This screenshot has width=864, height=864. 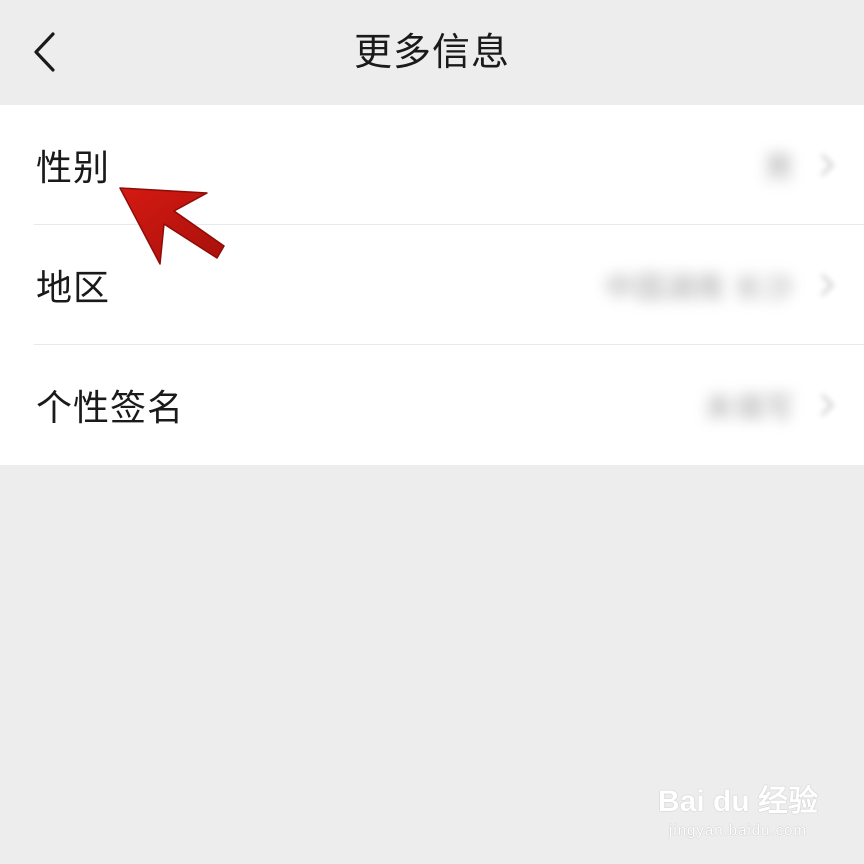 I want to click on gender-label: 性别, so click(x=73, y=168).